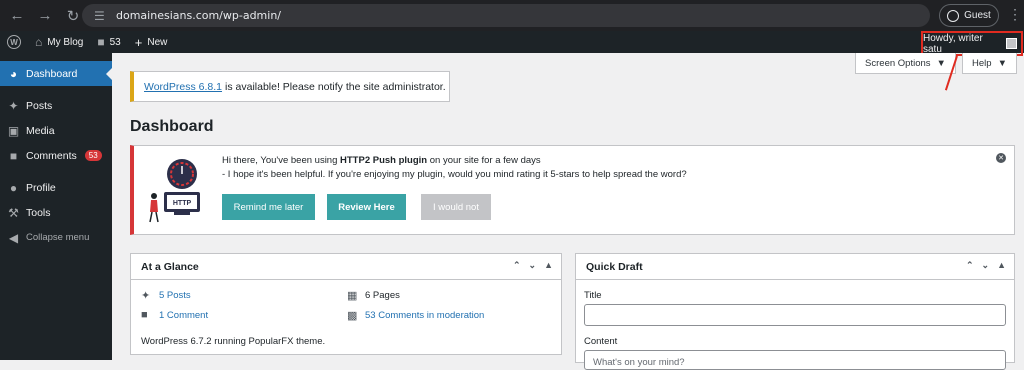 The width and height of the screenshot is (1024, 370). I want to click on glance-posts: ✦ 5 Posts, so click(166, 295).